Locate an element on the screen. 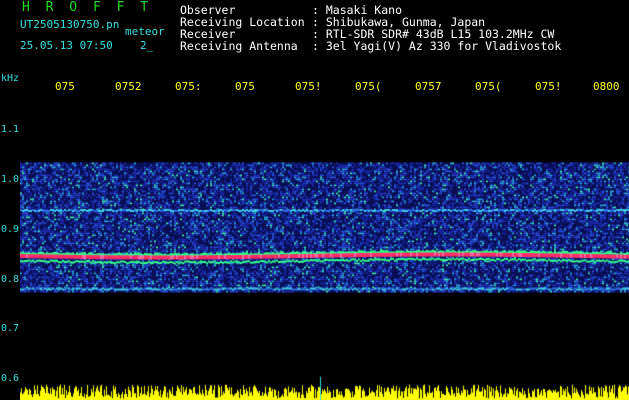 This screenshot has width=629, height=400. y-tick-label: 0.9 is located at coordinates (10, 229).